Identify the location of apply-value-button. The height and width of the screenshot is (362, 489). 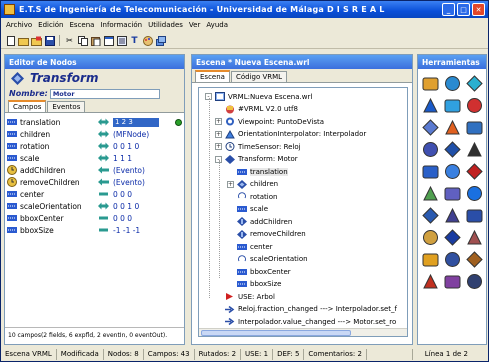
(178, 122).